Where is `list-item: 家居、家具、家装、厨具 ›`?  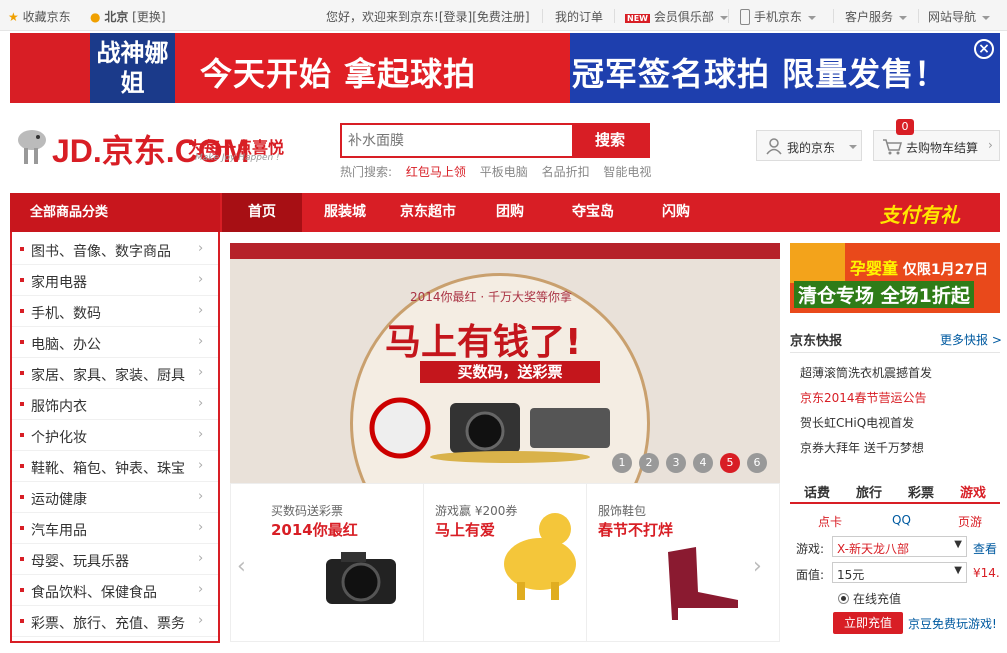 list-item: 家居、家具、家装、厨具 › is located at coordinates (115, 373).